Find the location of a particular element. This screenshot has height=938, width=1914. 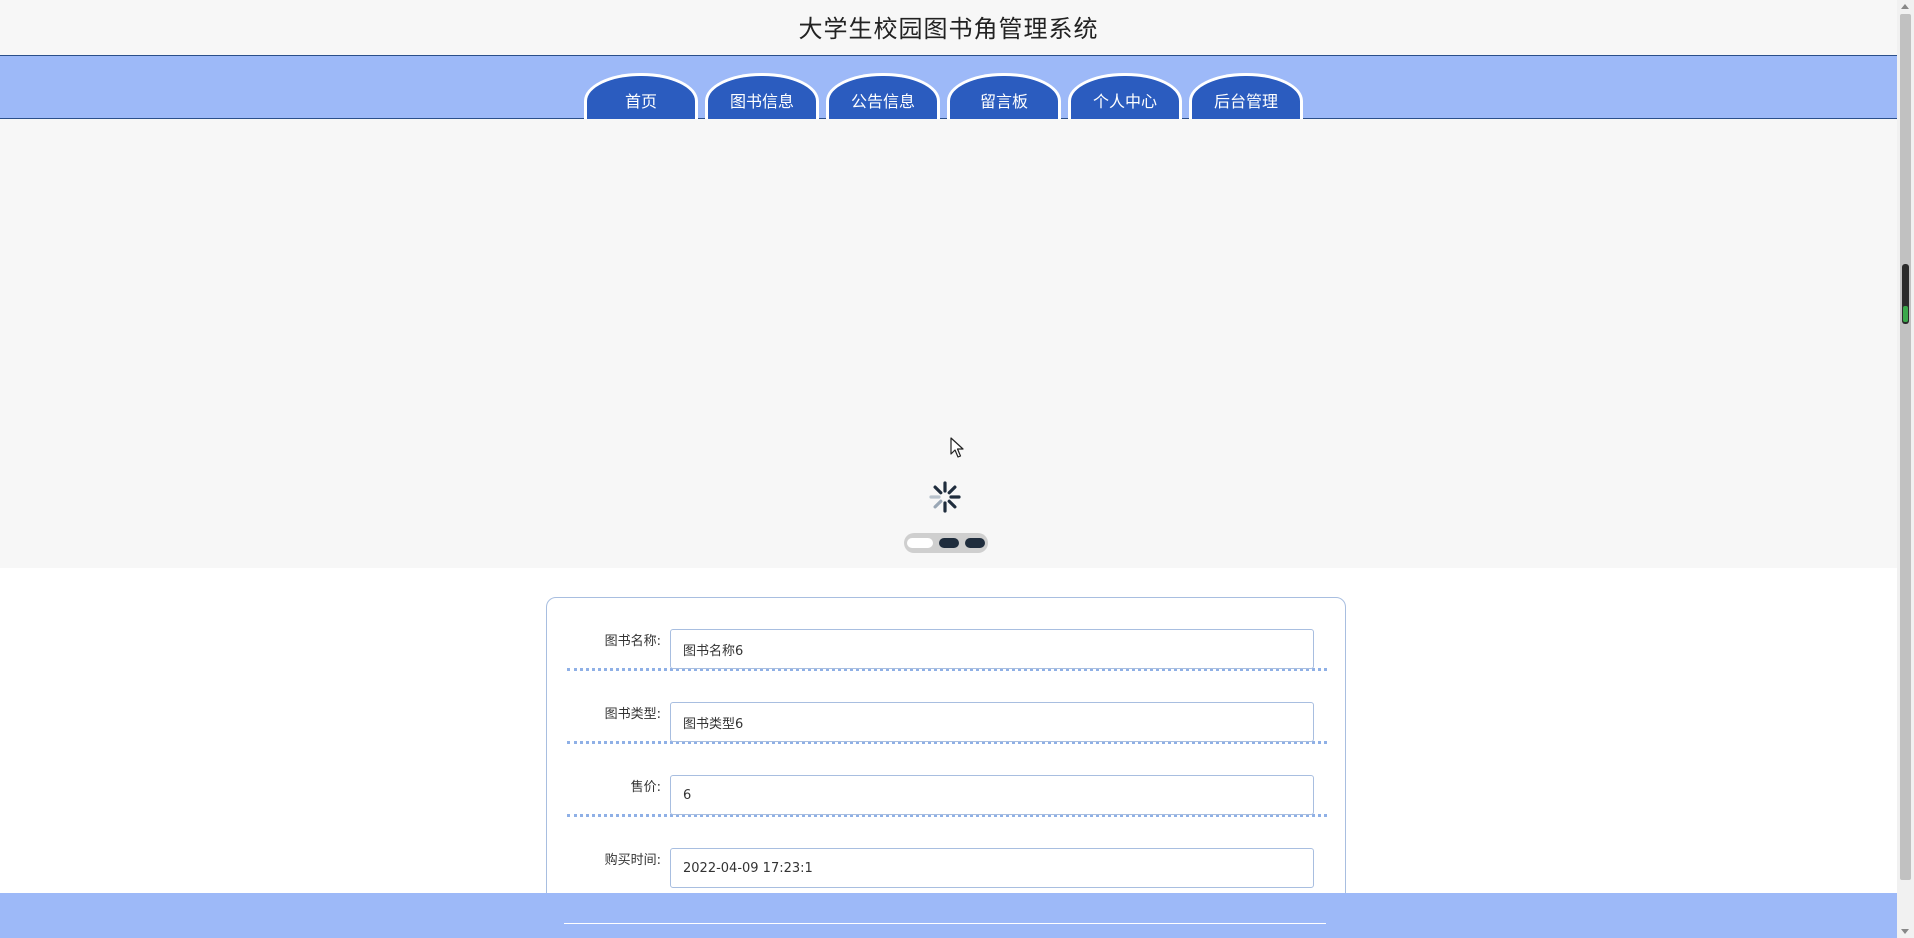

page-scrollbar is located at coordinates (1905, 469).